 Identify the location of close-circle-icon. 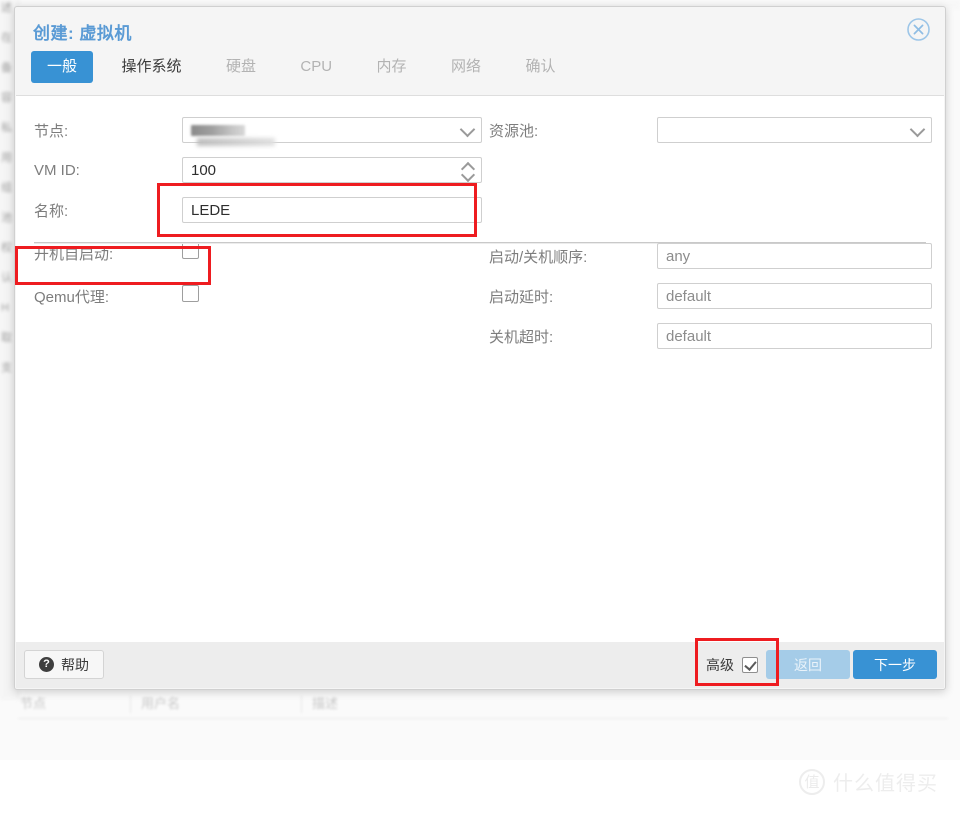
(918, 29).